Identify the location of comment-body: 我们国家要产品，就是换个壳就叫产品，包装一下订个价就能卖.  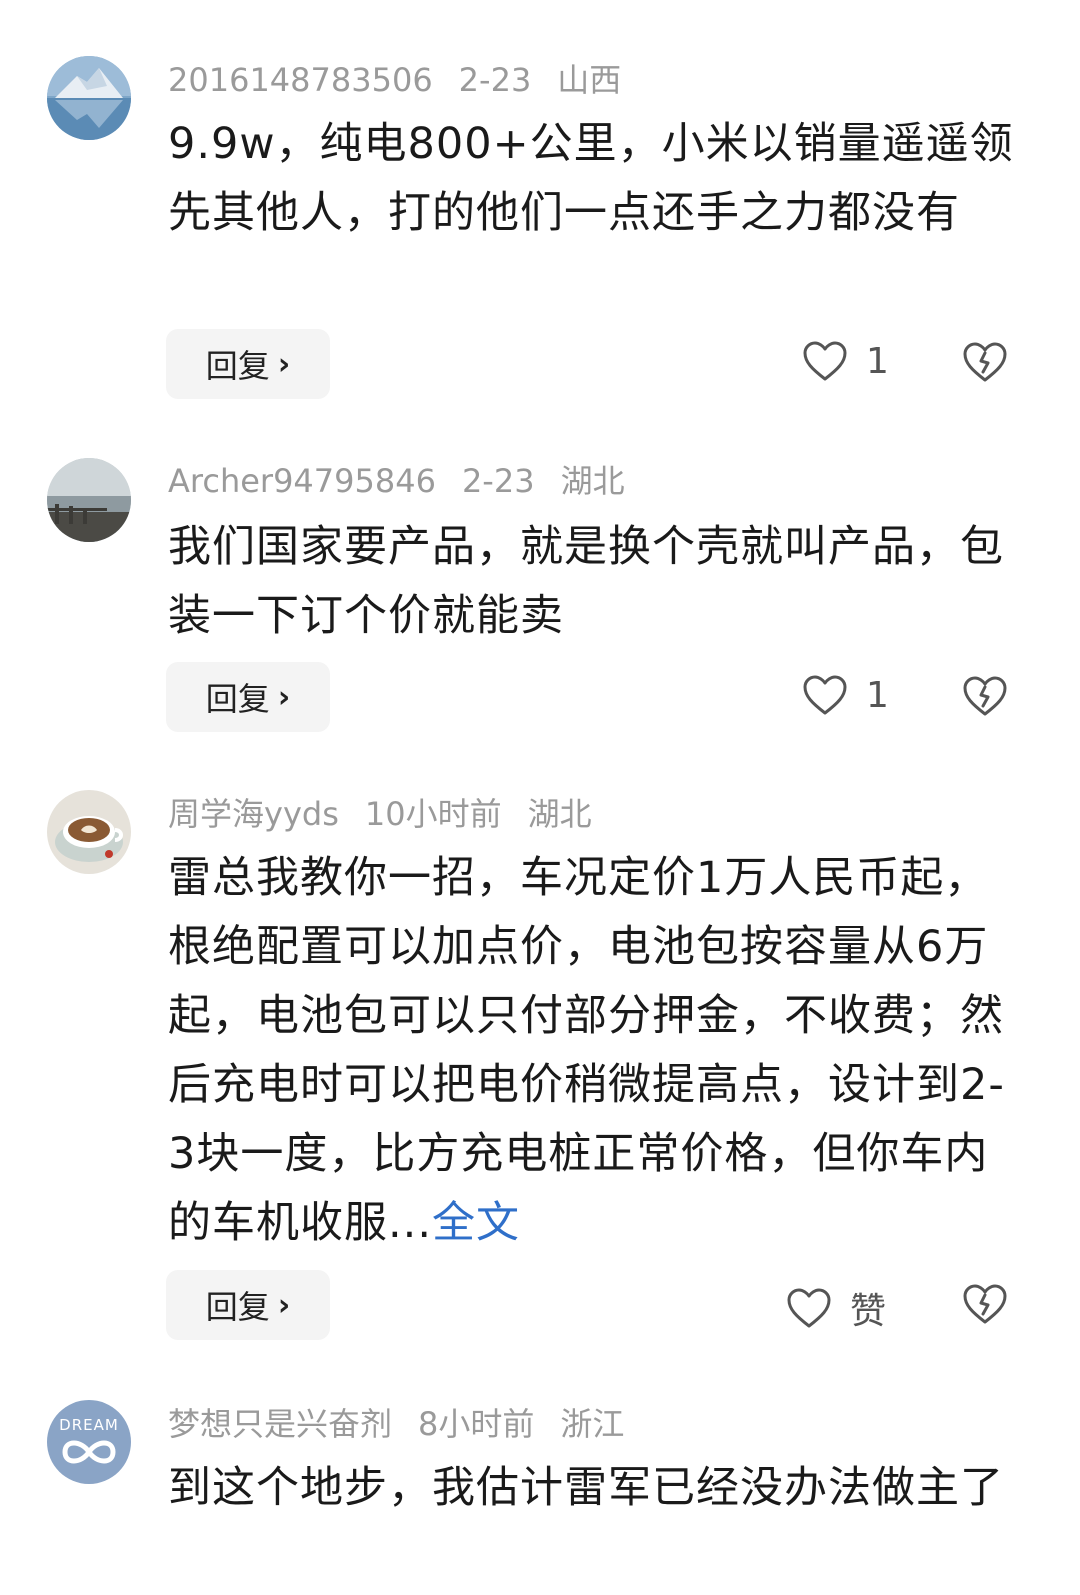
(586, 581).